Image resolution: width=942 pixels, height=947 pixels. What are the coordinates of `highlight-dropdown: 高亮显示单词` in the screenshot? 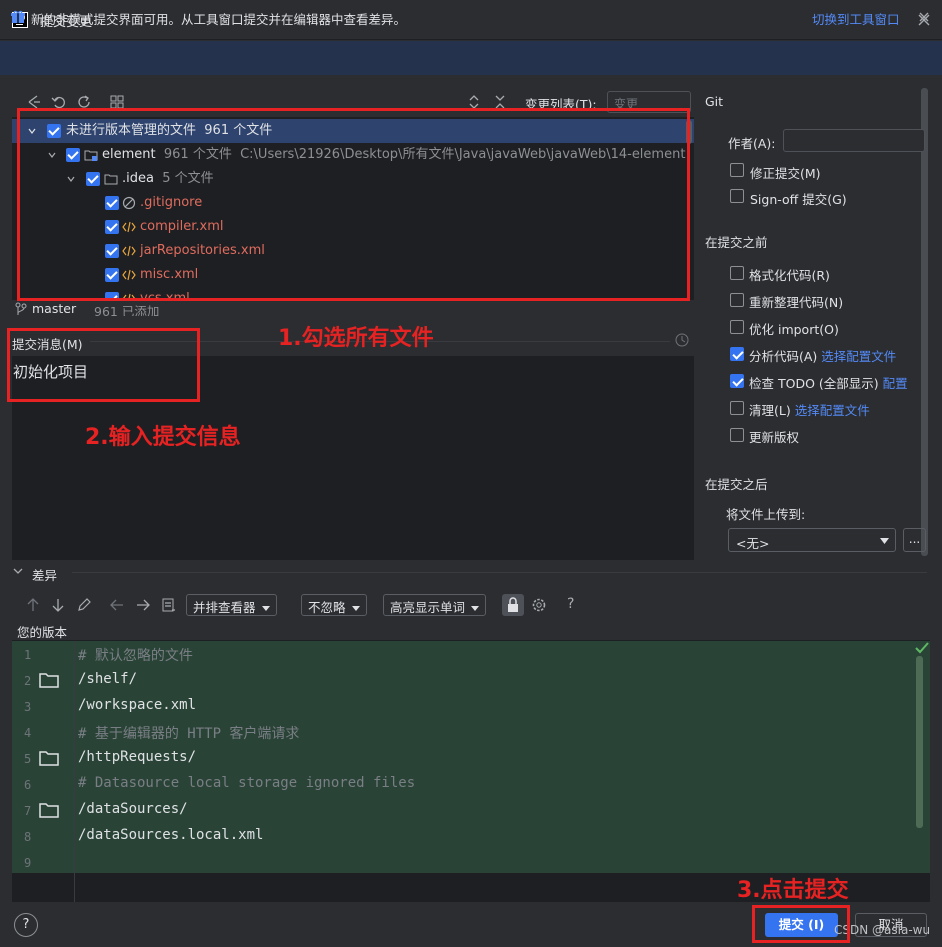 It's located at (435, 605).